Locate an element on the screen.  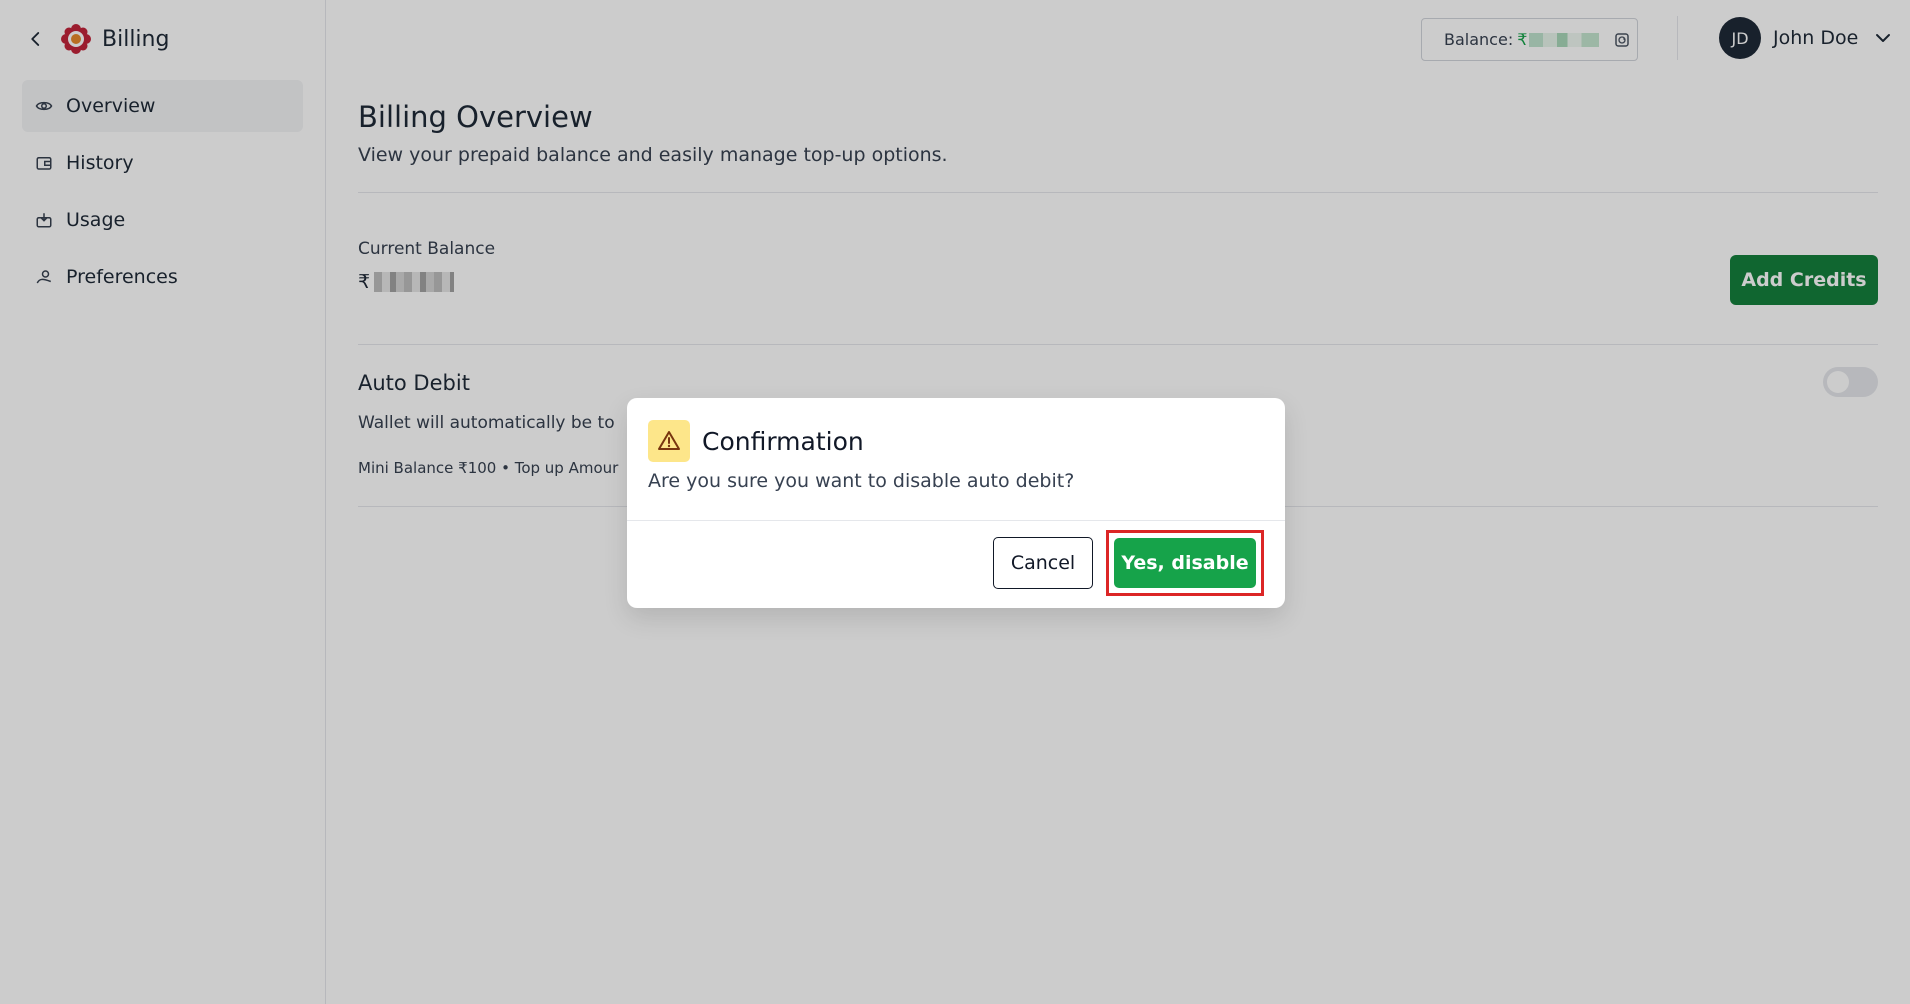
dialog-divider is located at coordinates (956, 520).